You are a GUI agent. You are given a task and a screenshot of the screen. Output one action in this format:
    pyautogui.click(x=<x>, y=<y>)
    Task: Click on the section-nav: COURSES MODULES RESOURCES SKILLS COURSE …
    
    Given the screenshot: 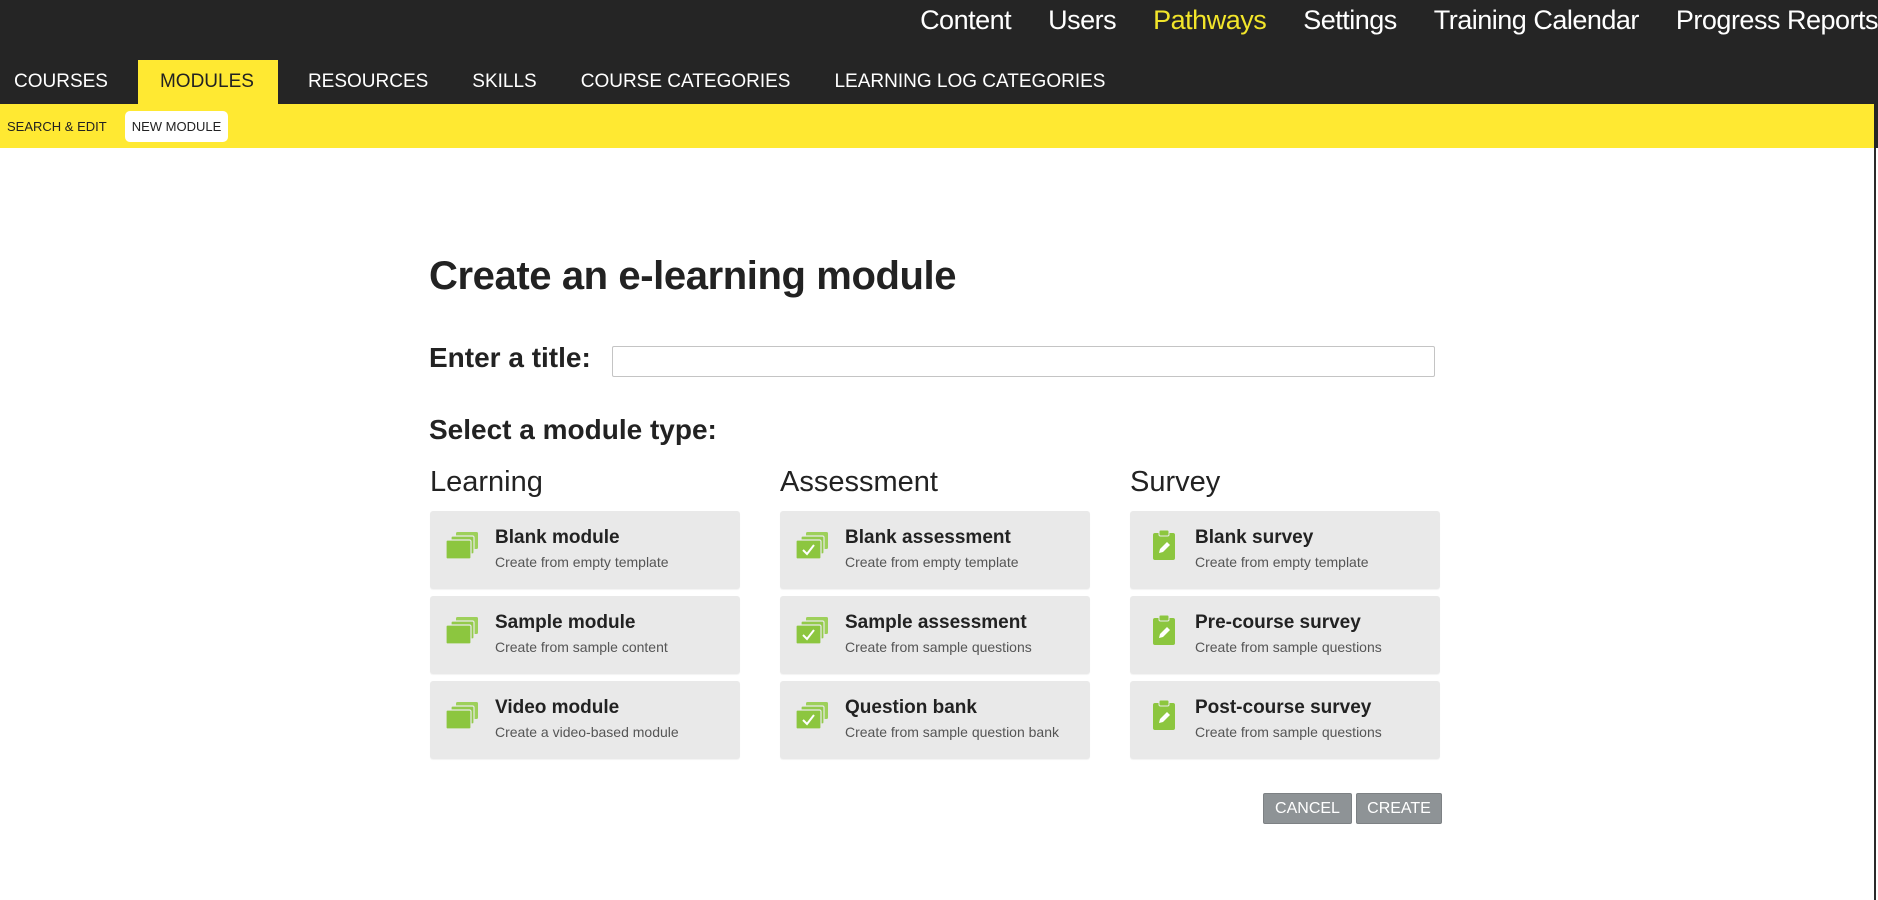 What is the action you would take?
    pyautogui.click(x=567, y=82)
    